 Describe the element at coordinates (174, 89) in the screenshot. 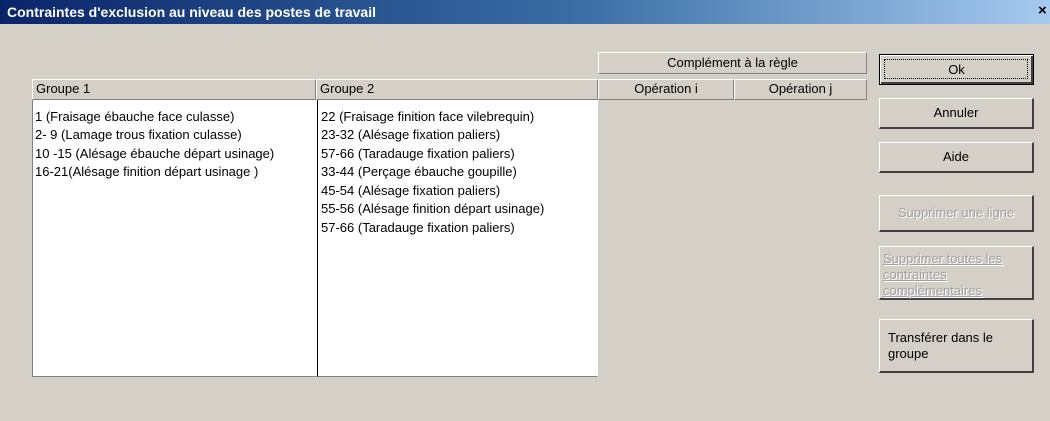

I see `column-header-groupe1: Groupe 1` at that location.